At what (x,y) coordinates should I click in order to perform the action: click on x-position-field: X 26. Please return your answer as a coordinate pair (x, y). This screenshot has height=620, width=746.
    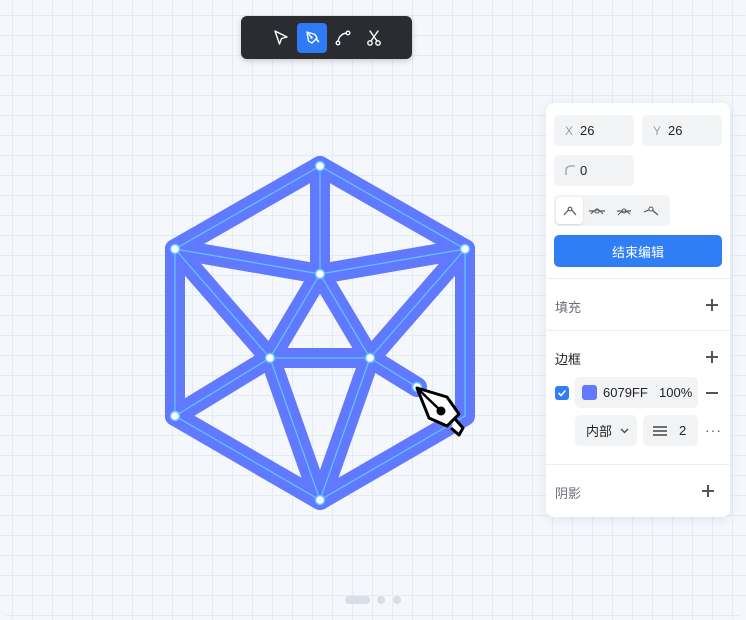
    Looking at the image, I should click on (594, 130).